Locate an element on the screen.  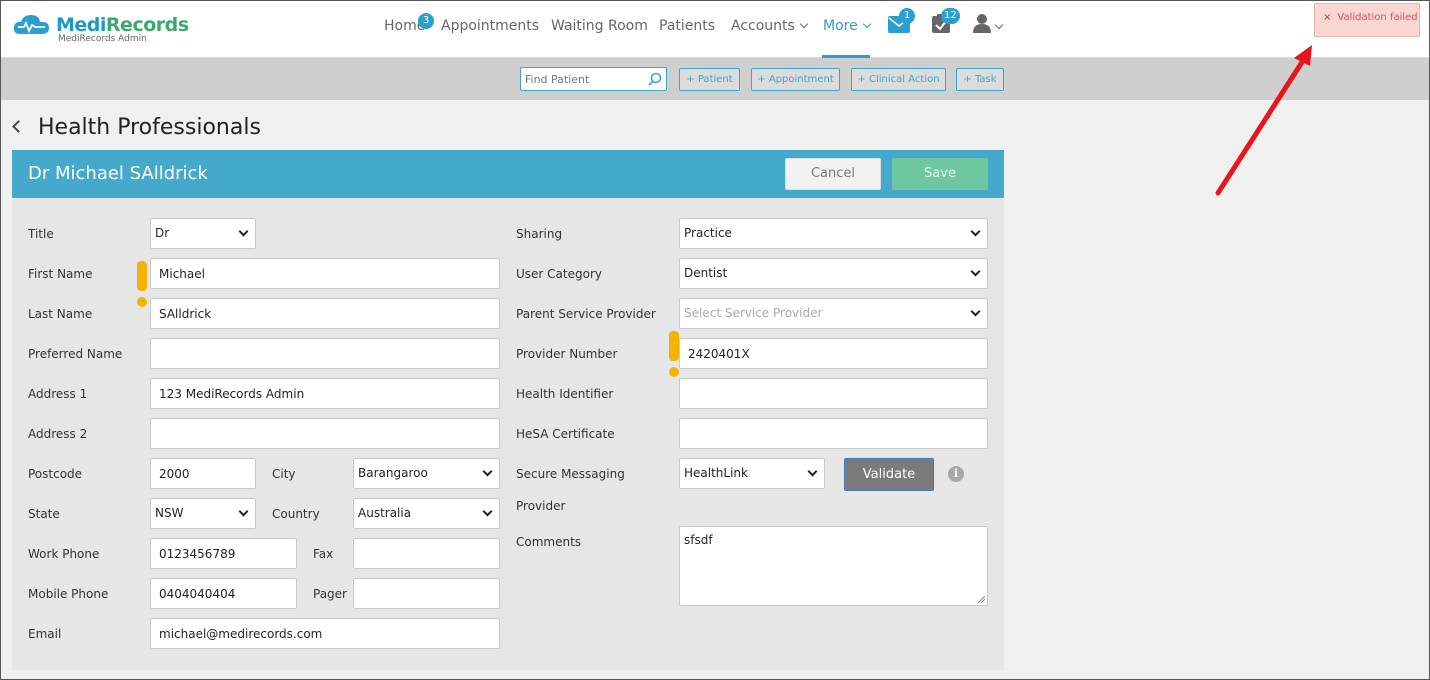
preferred-name-label: Preferred Name is located at coordinates (75, 354).